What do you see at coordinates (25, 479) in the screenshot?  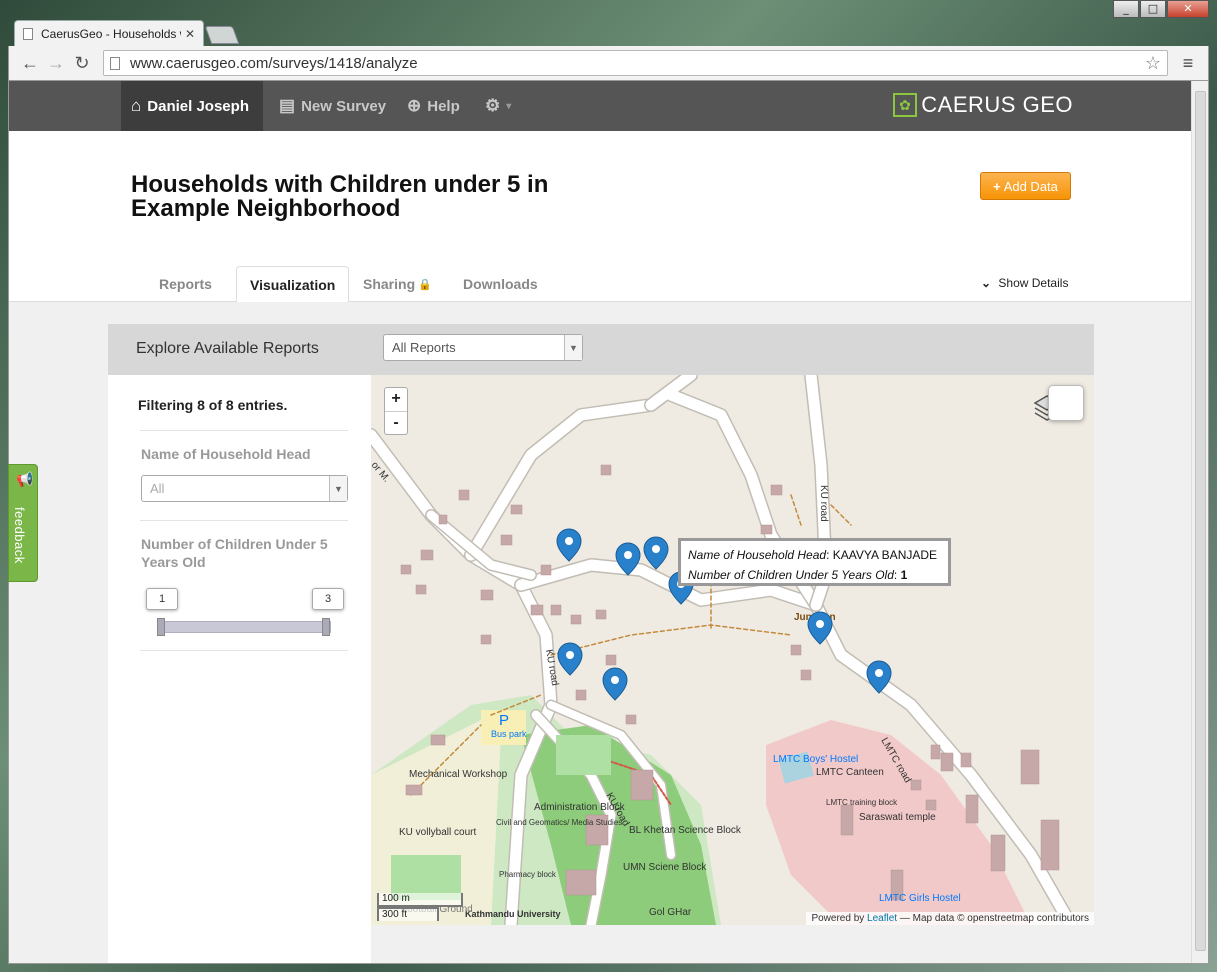 I see `megaphone-icon: 📢` at bounding box center [25, 479].